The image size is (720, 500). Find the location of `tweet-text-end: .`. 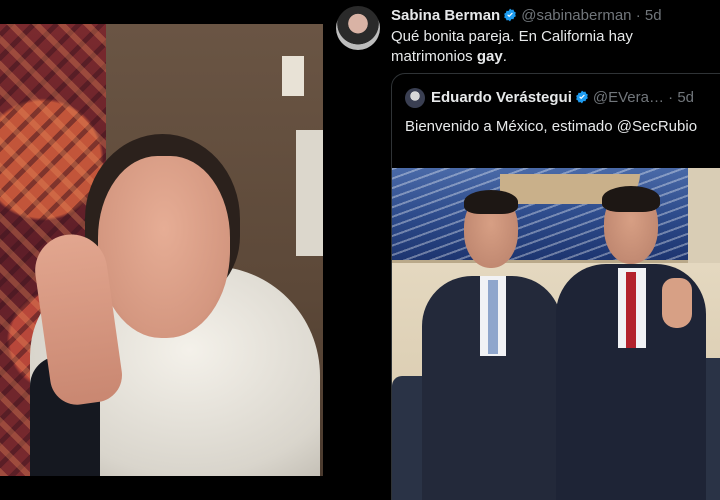

tweet-text-end: . is located at coordinates (504, 56).